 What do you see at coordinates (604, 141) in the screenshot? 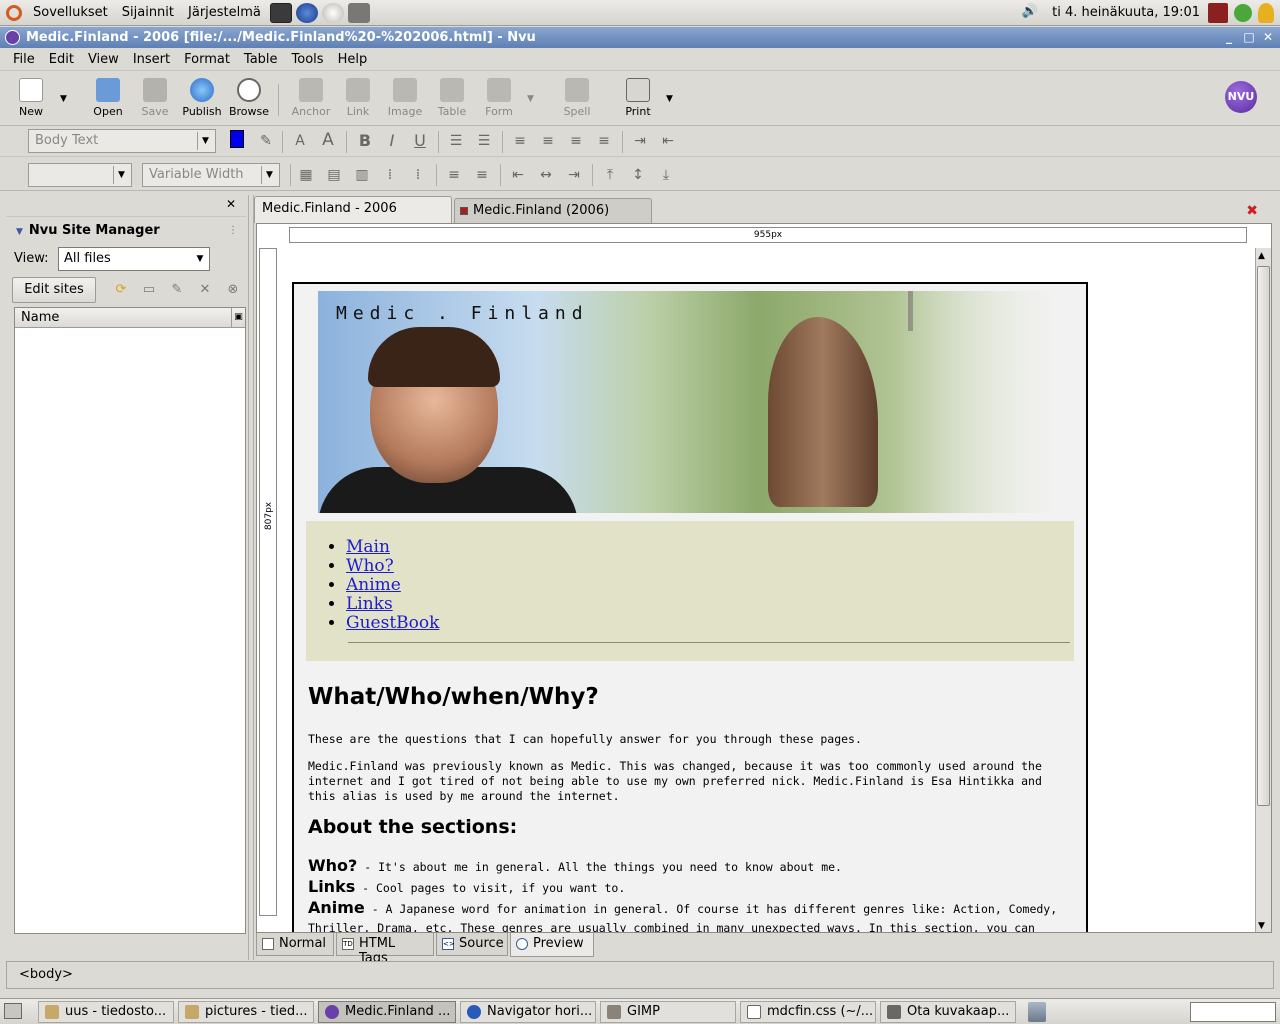
I see `justify-icon: ≡` at bounding box center [604, 141].